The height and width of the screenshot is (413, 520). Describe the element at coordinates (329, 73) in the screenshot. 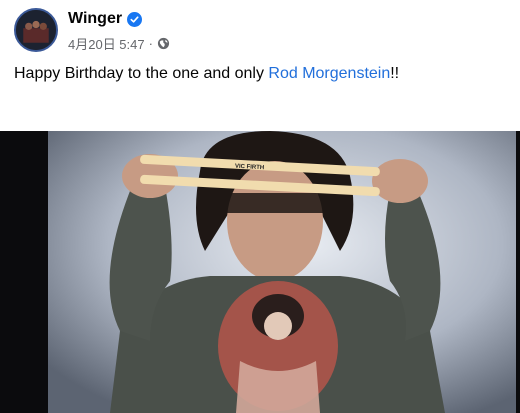

I see `mention-link: Rod Morgenstein` at that location.